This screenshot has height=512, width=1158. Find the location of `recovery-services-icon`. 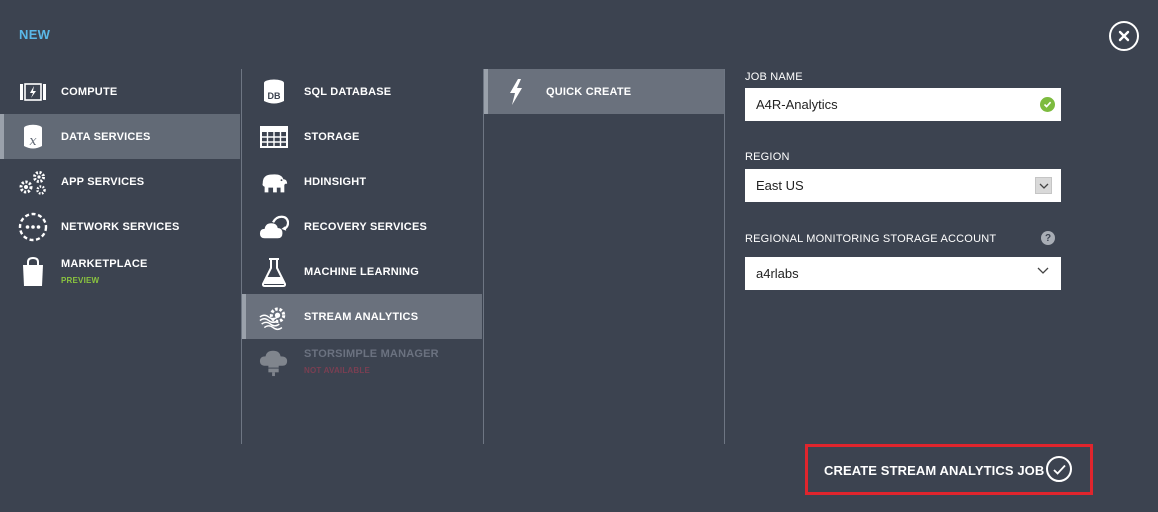

recovery-services-icon is located at coordinates (274, 227).